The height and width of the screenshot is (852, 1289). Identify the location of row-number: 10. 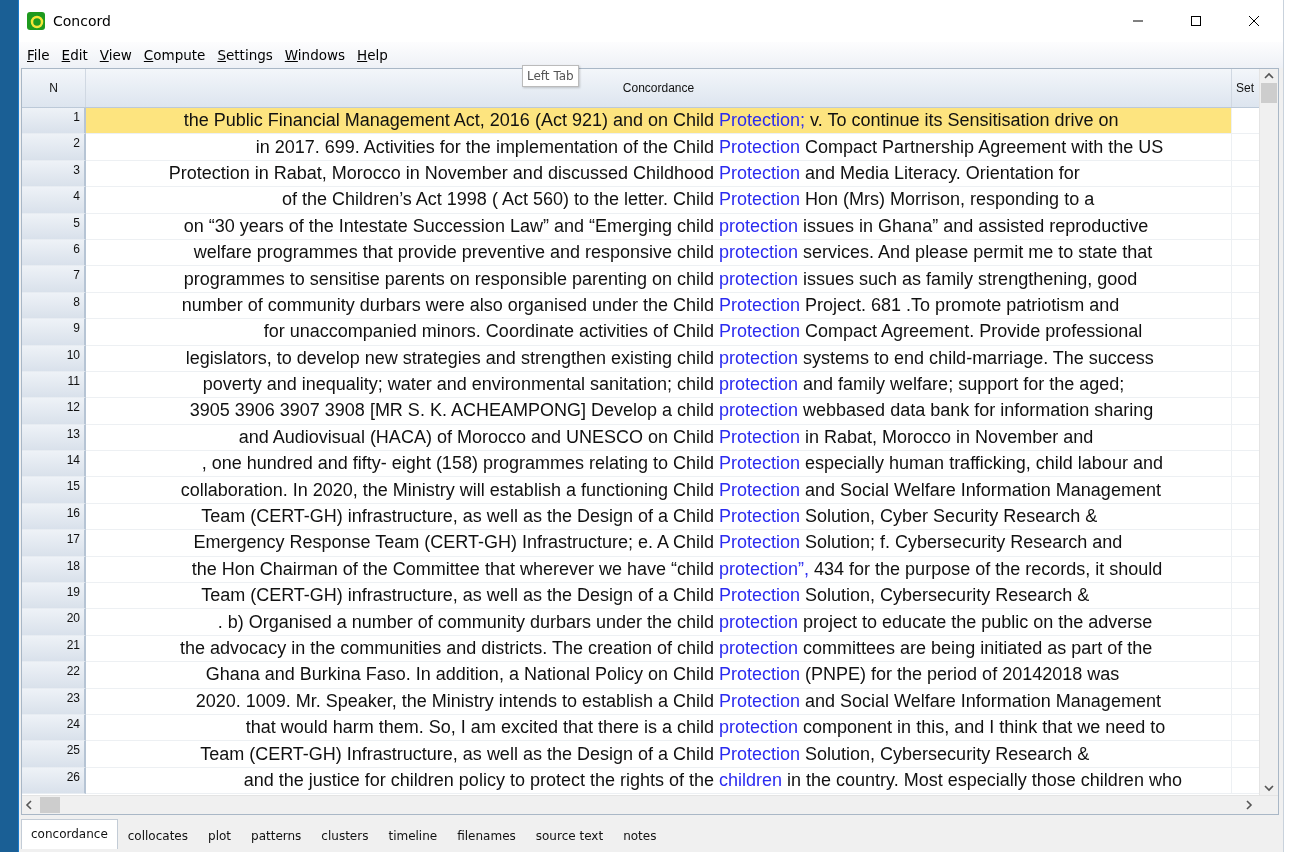
(54, 358).